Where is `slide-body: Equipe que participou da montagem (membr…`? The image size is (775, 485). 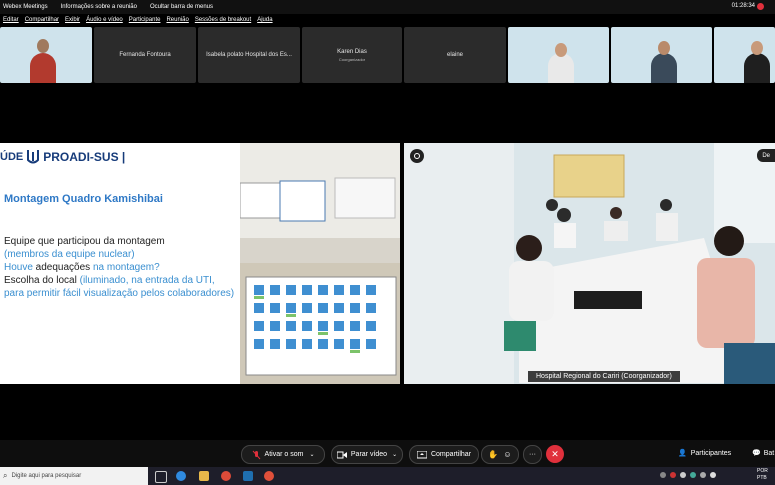
slide-body: Equipe que participou da montagem (membr… is located at coordinates (120, 267).